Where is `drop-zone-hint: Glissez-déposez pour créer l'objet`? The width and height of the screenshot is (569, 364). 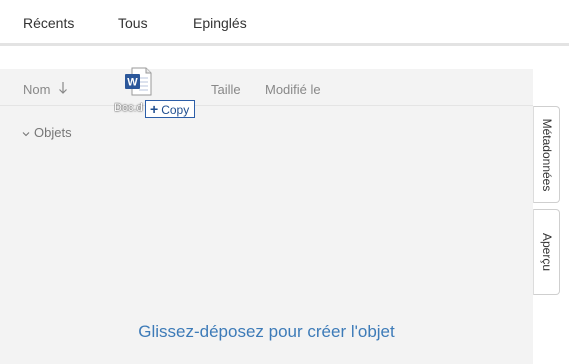
drop-zone-hint: Glissez-déposez pour créer l'objet is located at coordinates (266, 331).